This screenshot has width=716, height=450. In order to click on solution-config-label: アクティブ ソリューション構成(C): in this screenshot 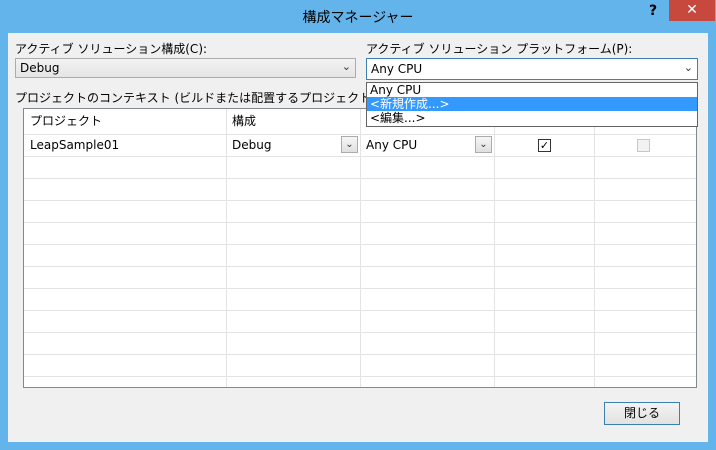, I will do `click(111, 49)`.